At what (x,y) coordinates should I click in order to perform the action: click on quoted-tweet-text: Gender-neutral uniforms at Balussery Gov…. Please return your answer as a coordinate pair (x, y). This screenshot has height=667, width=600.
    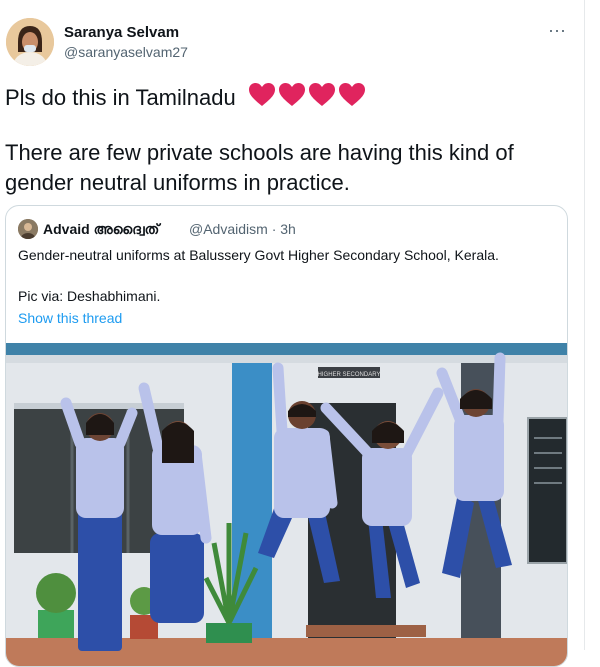
    Looking at the image, I should click on (258, 255).